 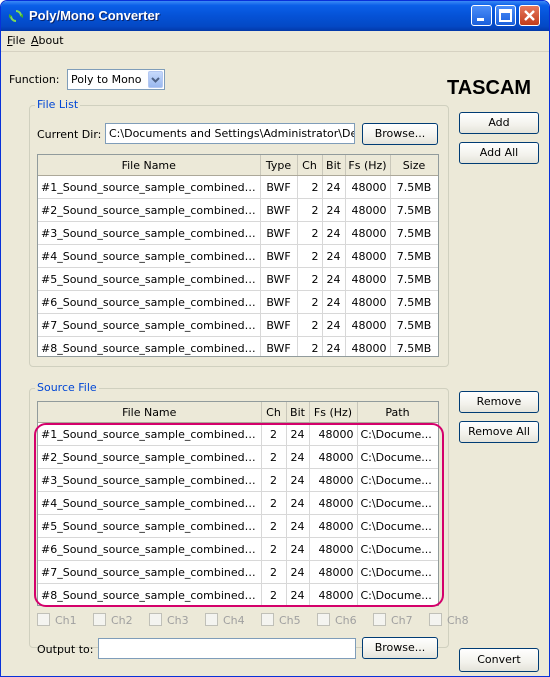 What do you see at coordinates (279, 165) in the screenshot?
I see `col-type: Type` at bounding box center [279, 165].